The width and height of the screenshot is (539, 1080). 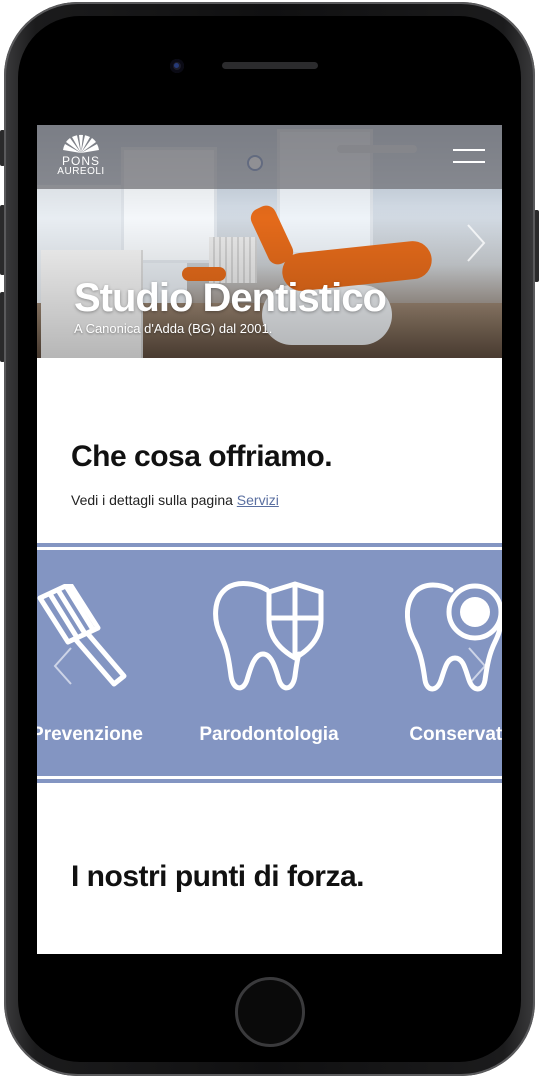 I want to click on strengths-heading: I nostri punti di forza., so click(x=217, y=876).